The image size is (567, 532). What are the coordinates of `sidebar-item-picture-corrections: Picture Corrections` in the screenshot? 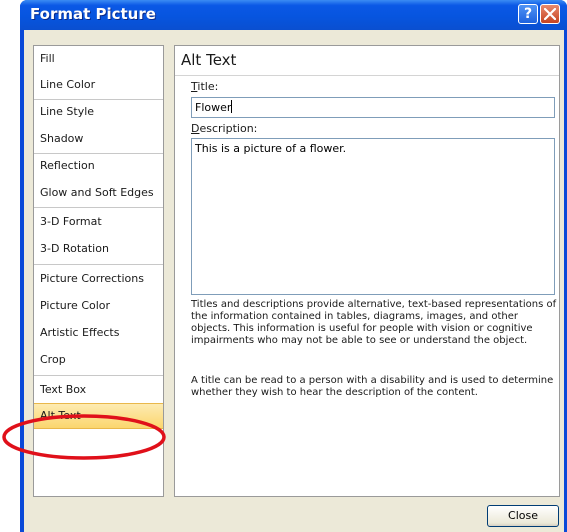 It's located at (98, 279).